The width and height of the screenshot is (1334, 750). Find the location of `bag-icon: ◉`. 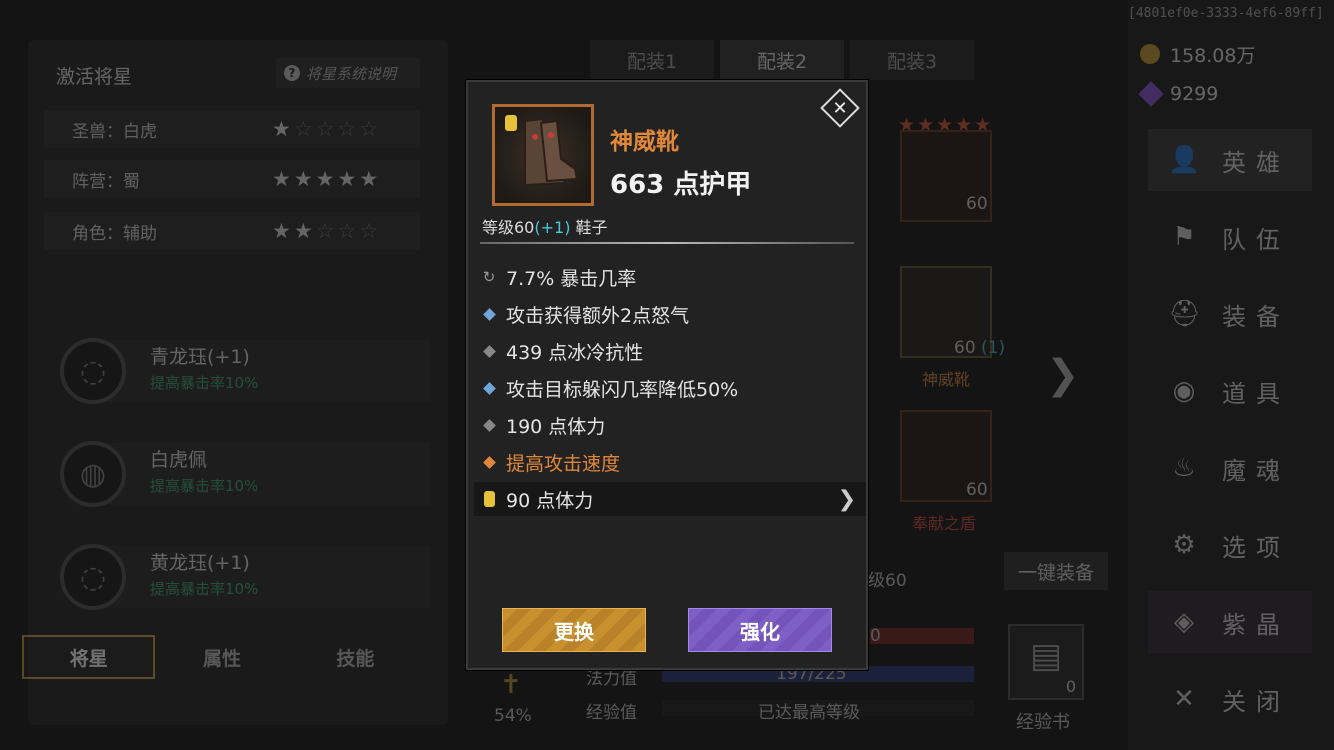

bag-icon: ◉ is located at coordinates (1184, 391).